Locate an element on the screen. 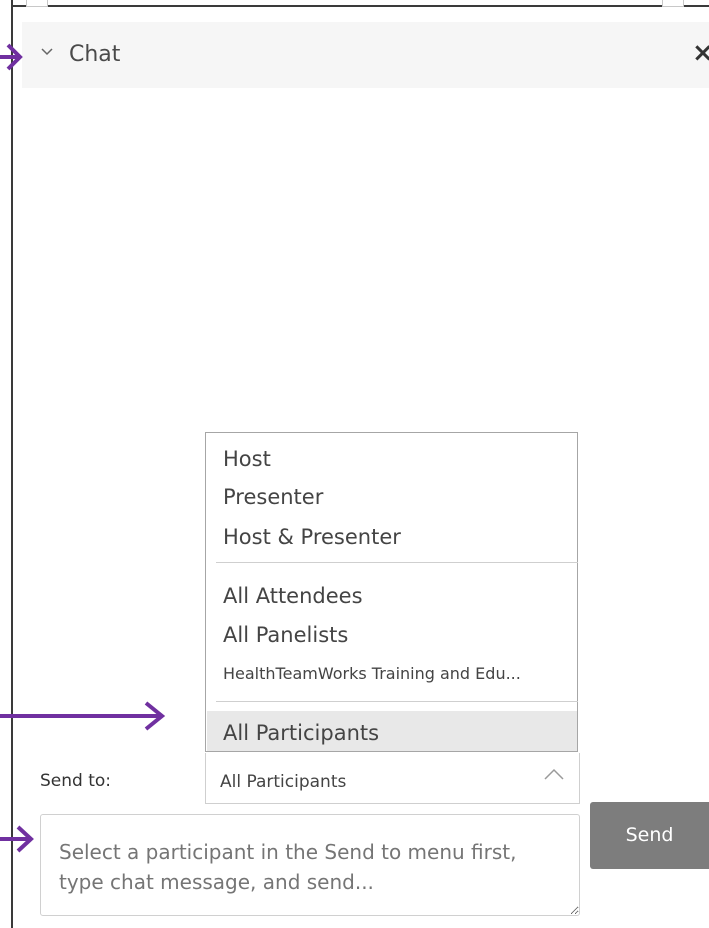  window-corner-right is located at coordinates (673, 3).